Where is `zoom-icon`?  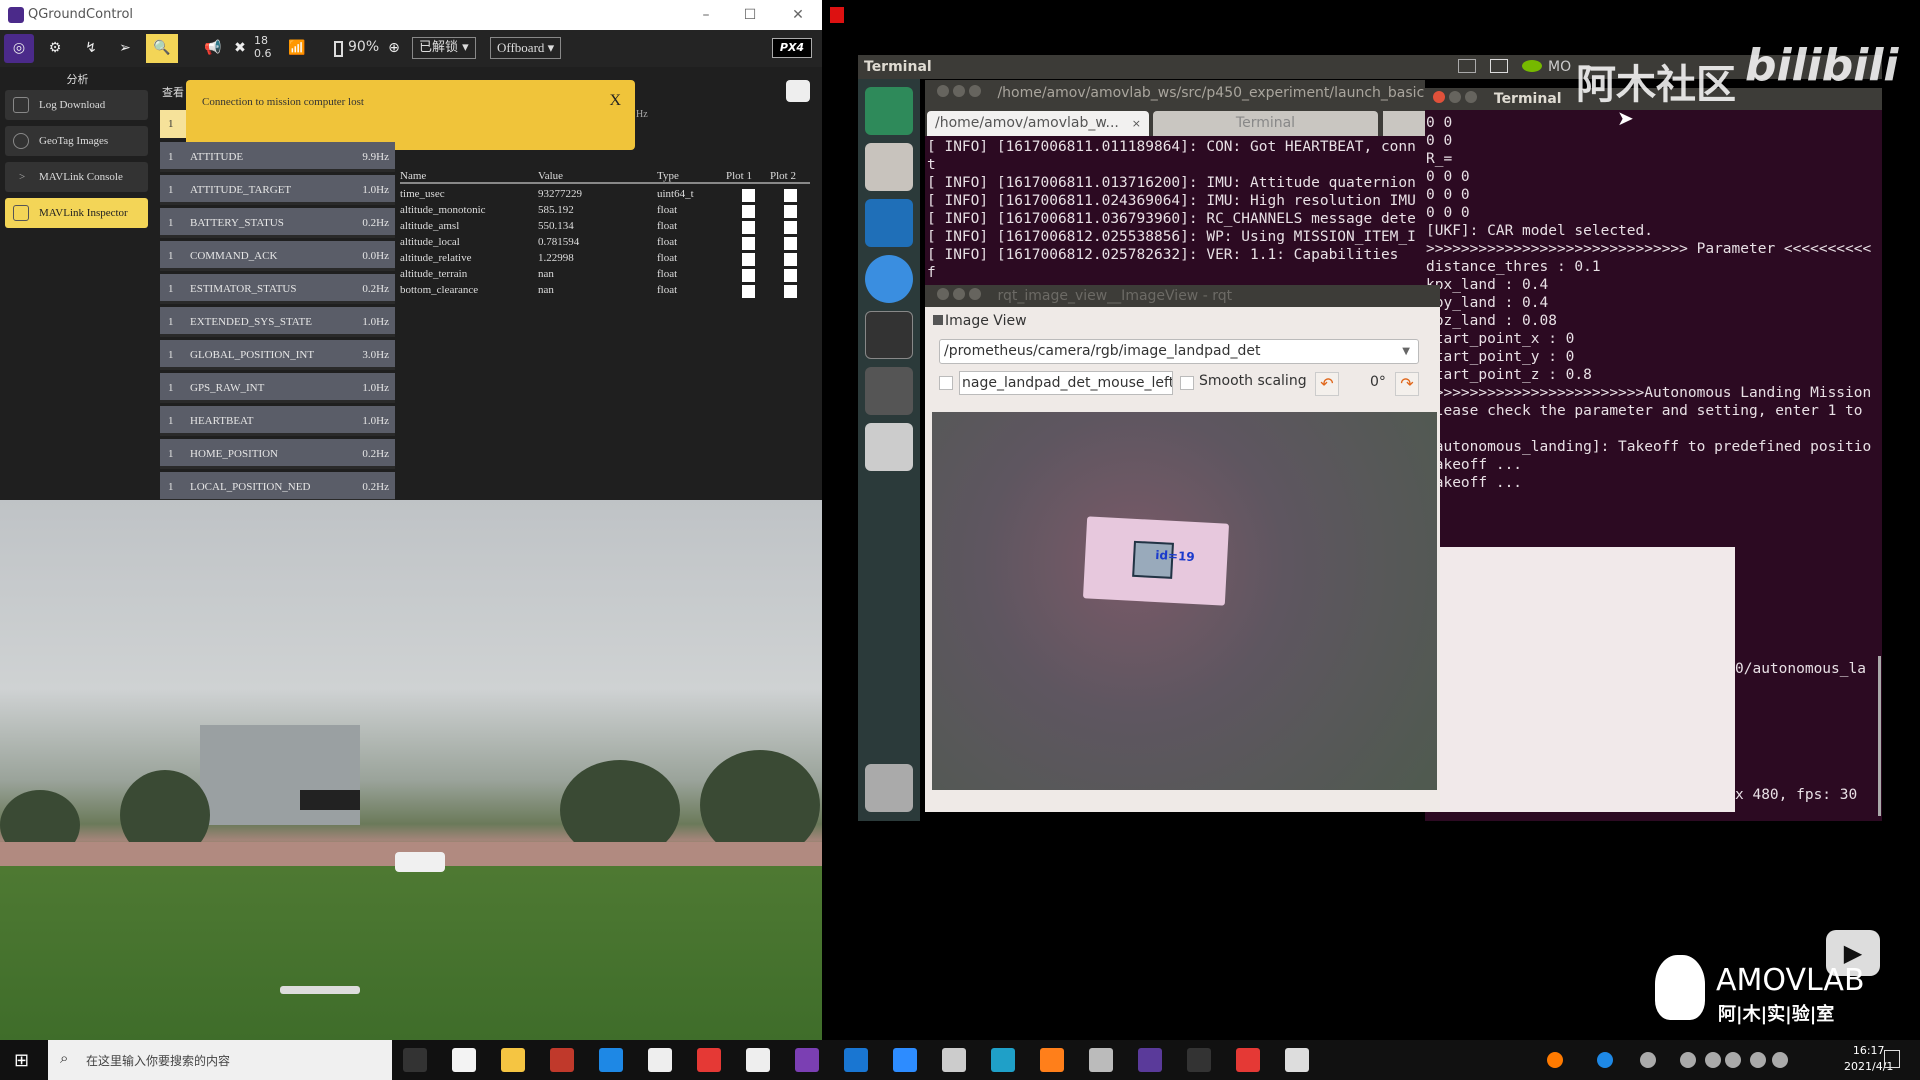 zoom-icon is located at coordinates (905, 1060).